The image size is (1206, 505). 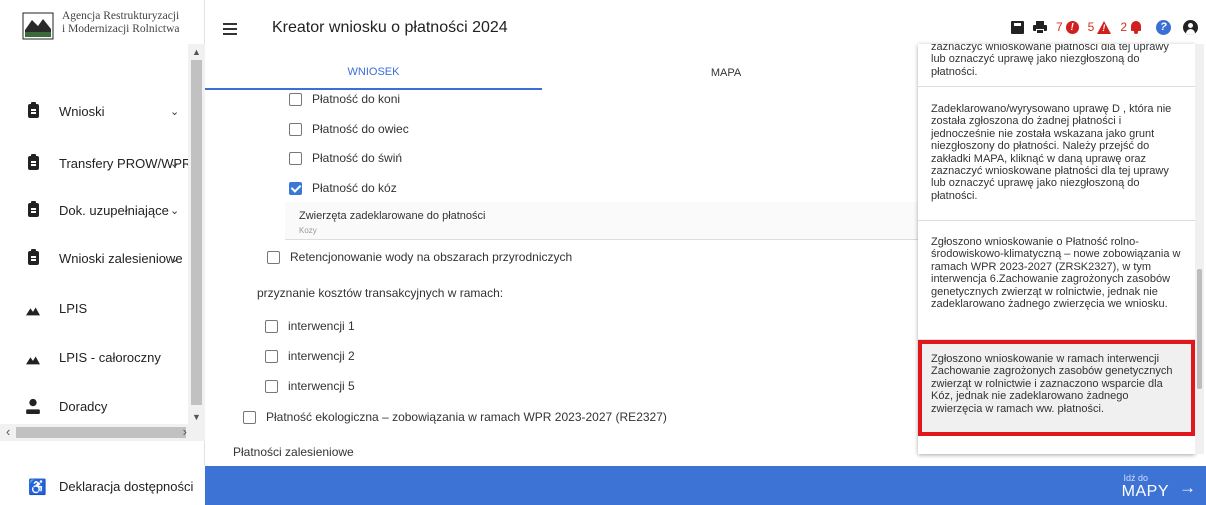 I want to click on go-to-map-bar: Idź do MAPY →, so click(x=705, y=485).